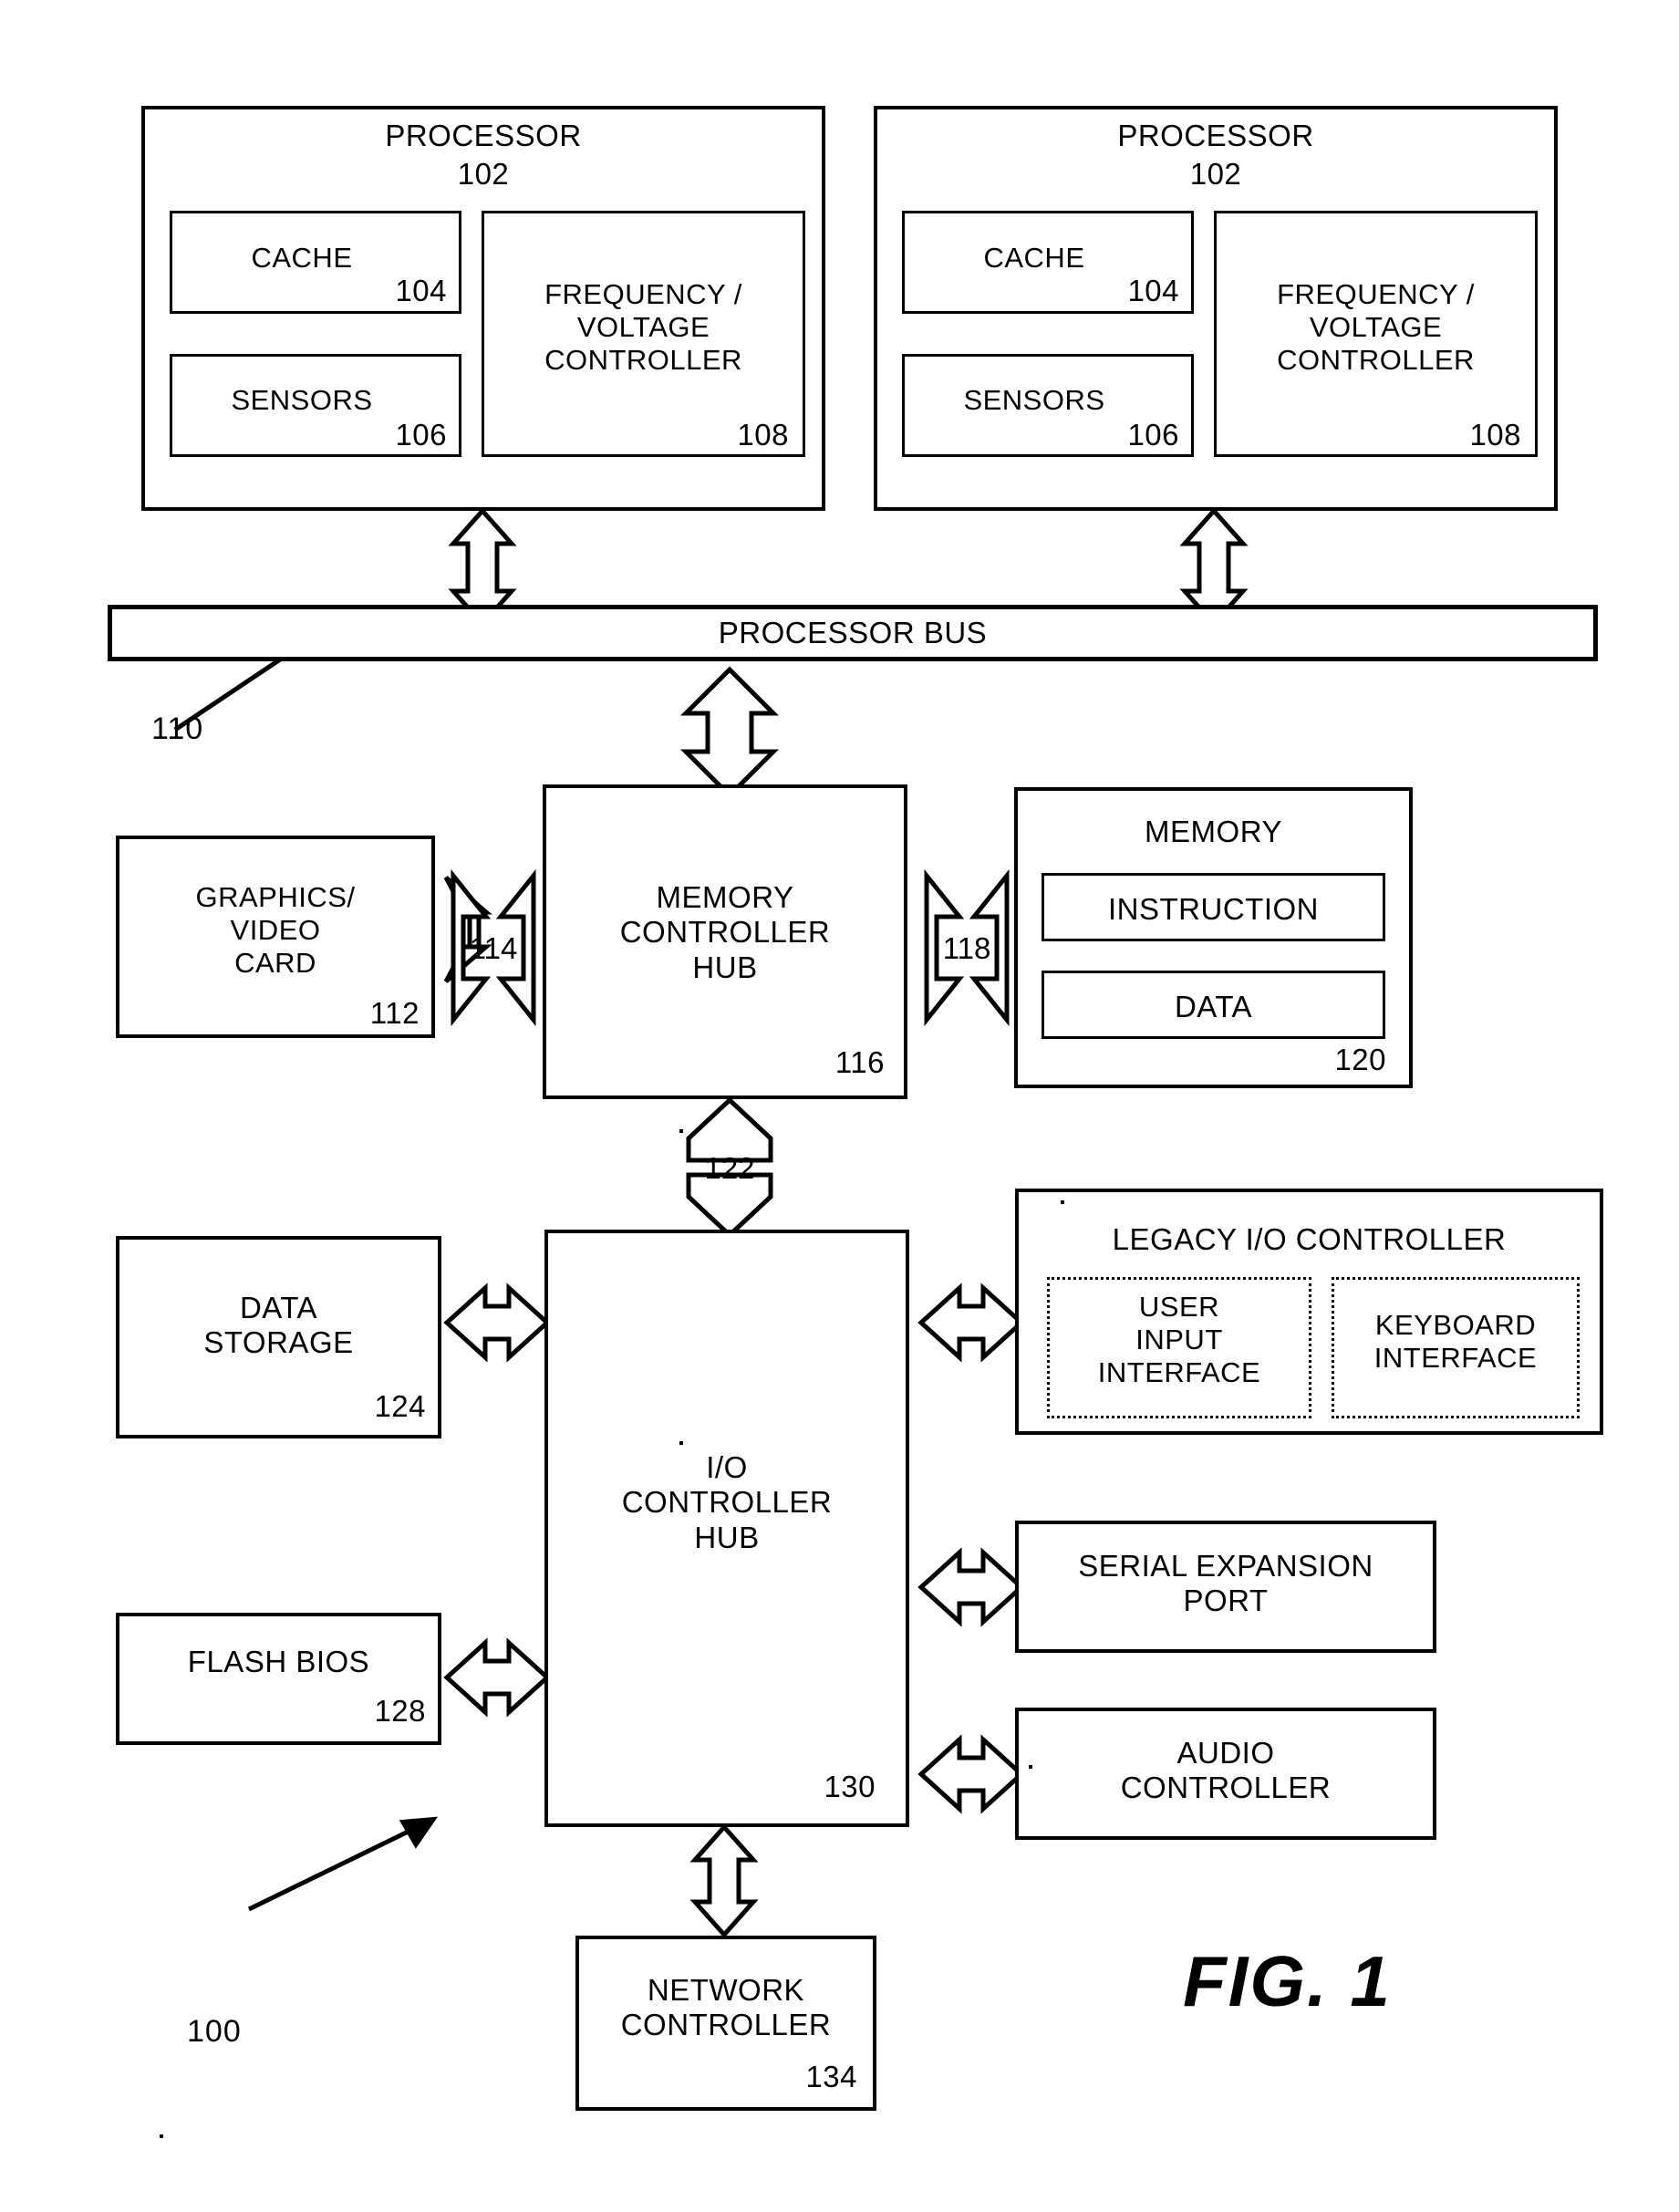 The height and width of the screenshot is (2212, 1679). I want to click on network-controller-ref: 134, so click(831, 2076).